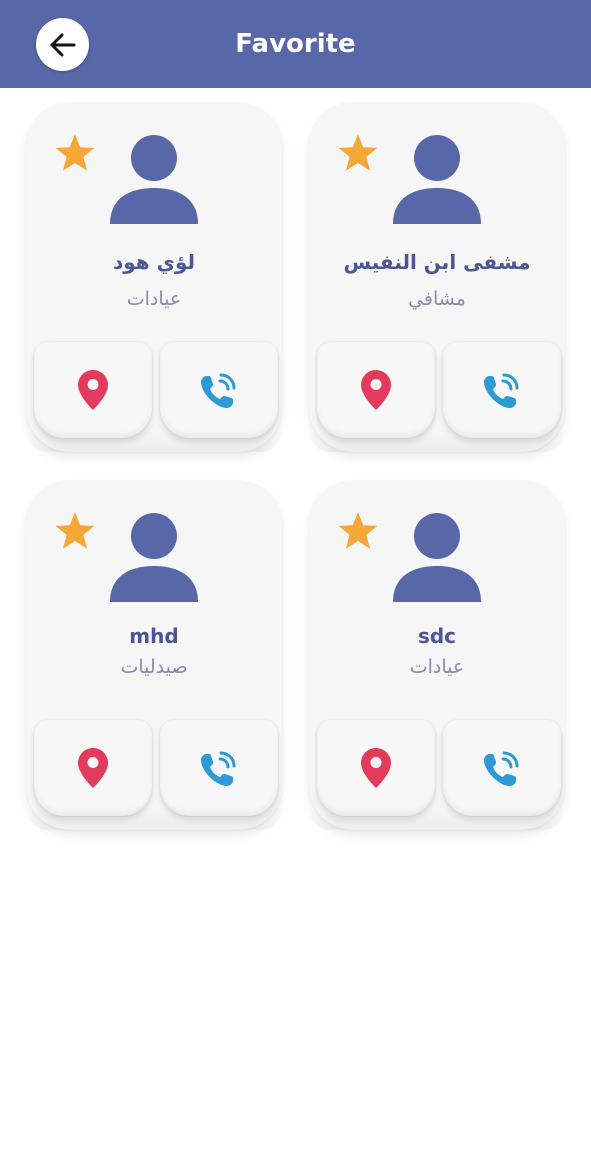 Image resolution: width=591 pixels, height=1174 pixels. What do you see at coordinates (154, 636) in the screenshot?
I see `favorite-name: mhd` at bounding box center [154, 636].